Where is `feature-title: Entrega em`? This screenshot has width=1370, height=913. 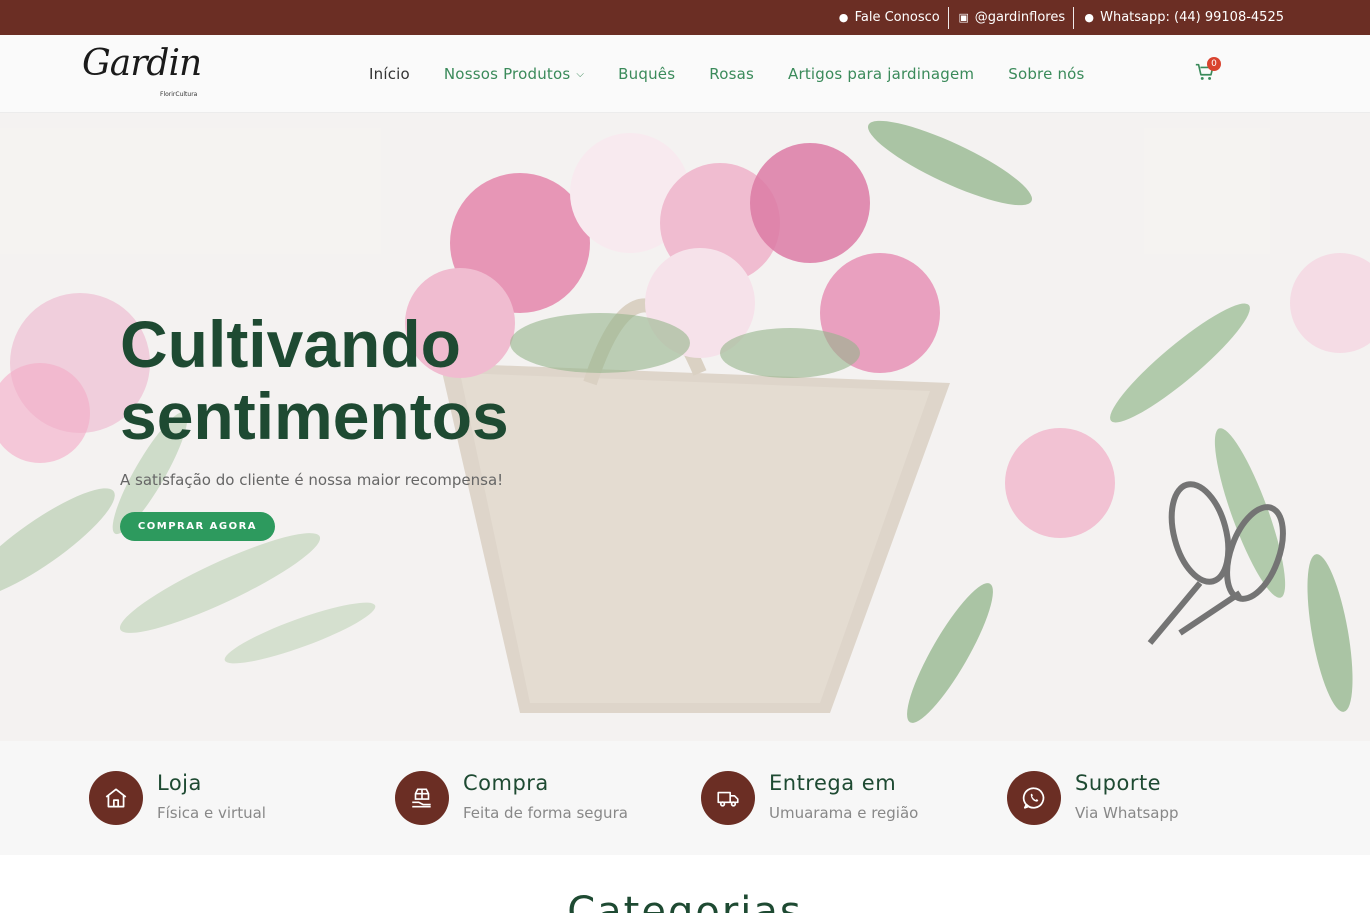
feature-title: Entrega em is located at coordinates (833, 783).